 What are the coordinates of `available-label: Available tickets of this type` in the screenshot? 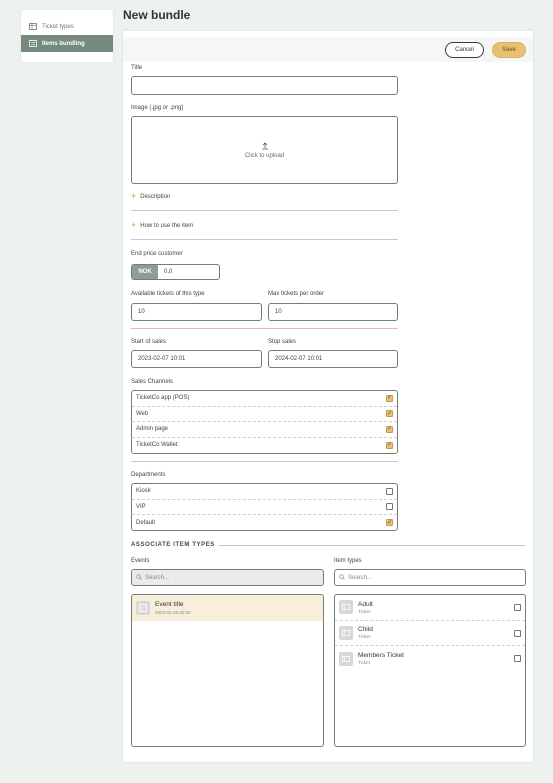 It's located at (168, 294).